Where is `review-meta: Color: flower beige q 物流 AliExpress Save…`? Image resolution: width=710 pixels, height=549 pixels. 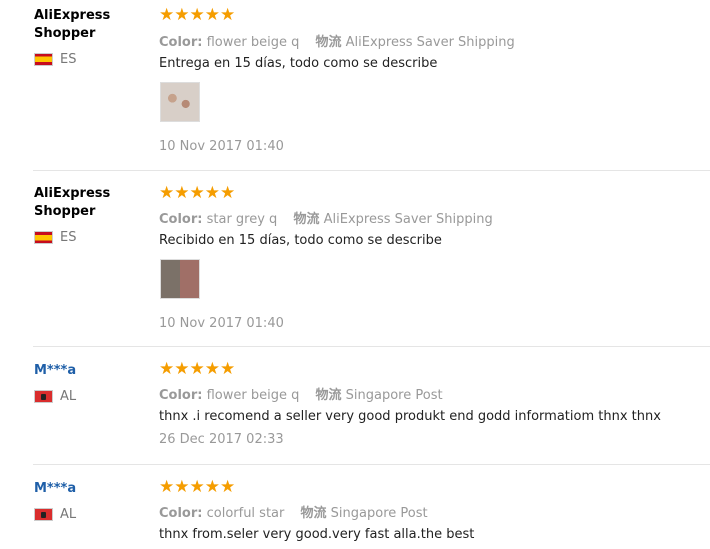
review-meta: Color: flower beige q 物流 AliExpress Save… is located at coordinates (337, 40).